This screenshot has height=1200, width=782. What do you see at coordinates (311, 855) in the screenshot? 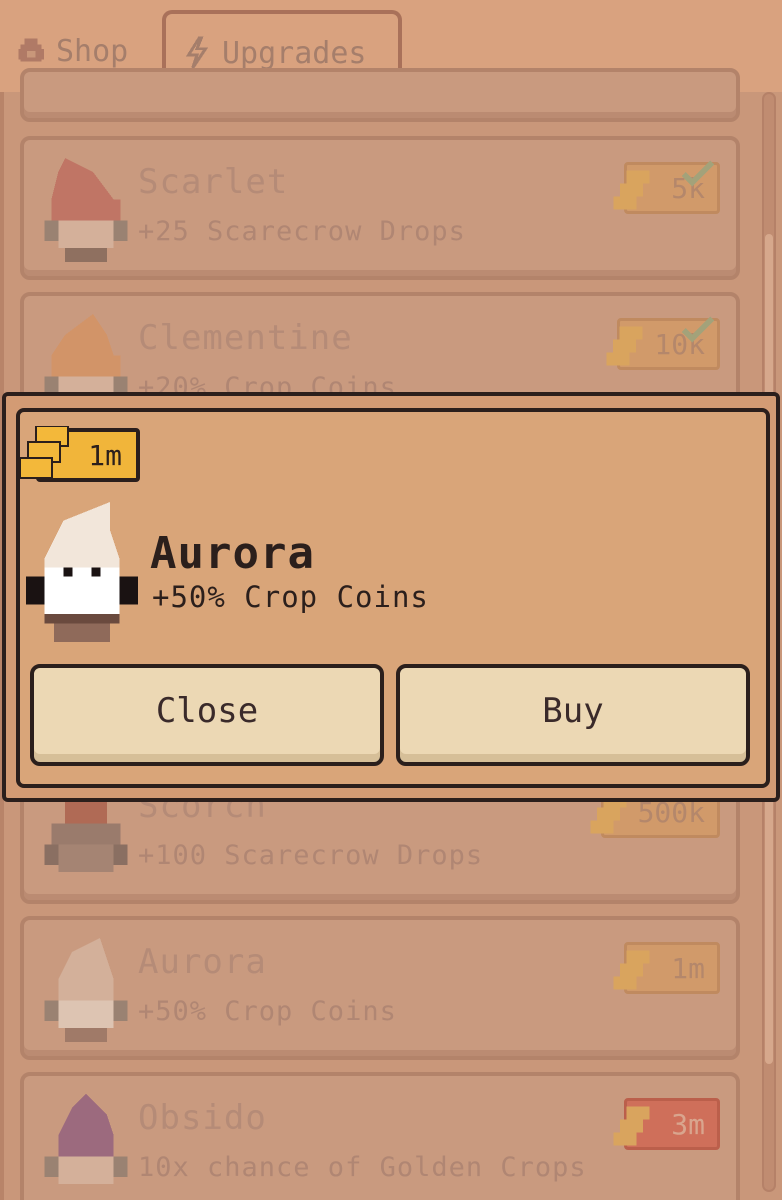
I see `upgrade-description: +100 Scarecrow Drops` at bounding box center [311, 855].